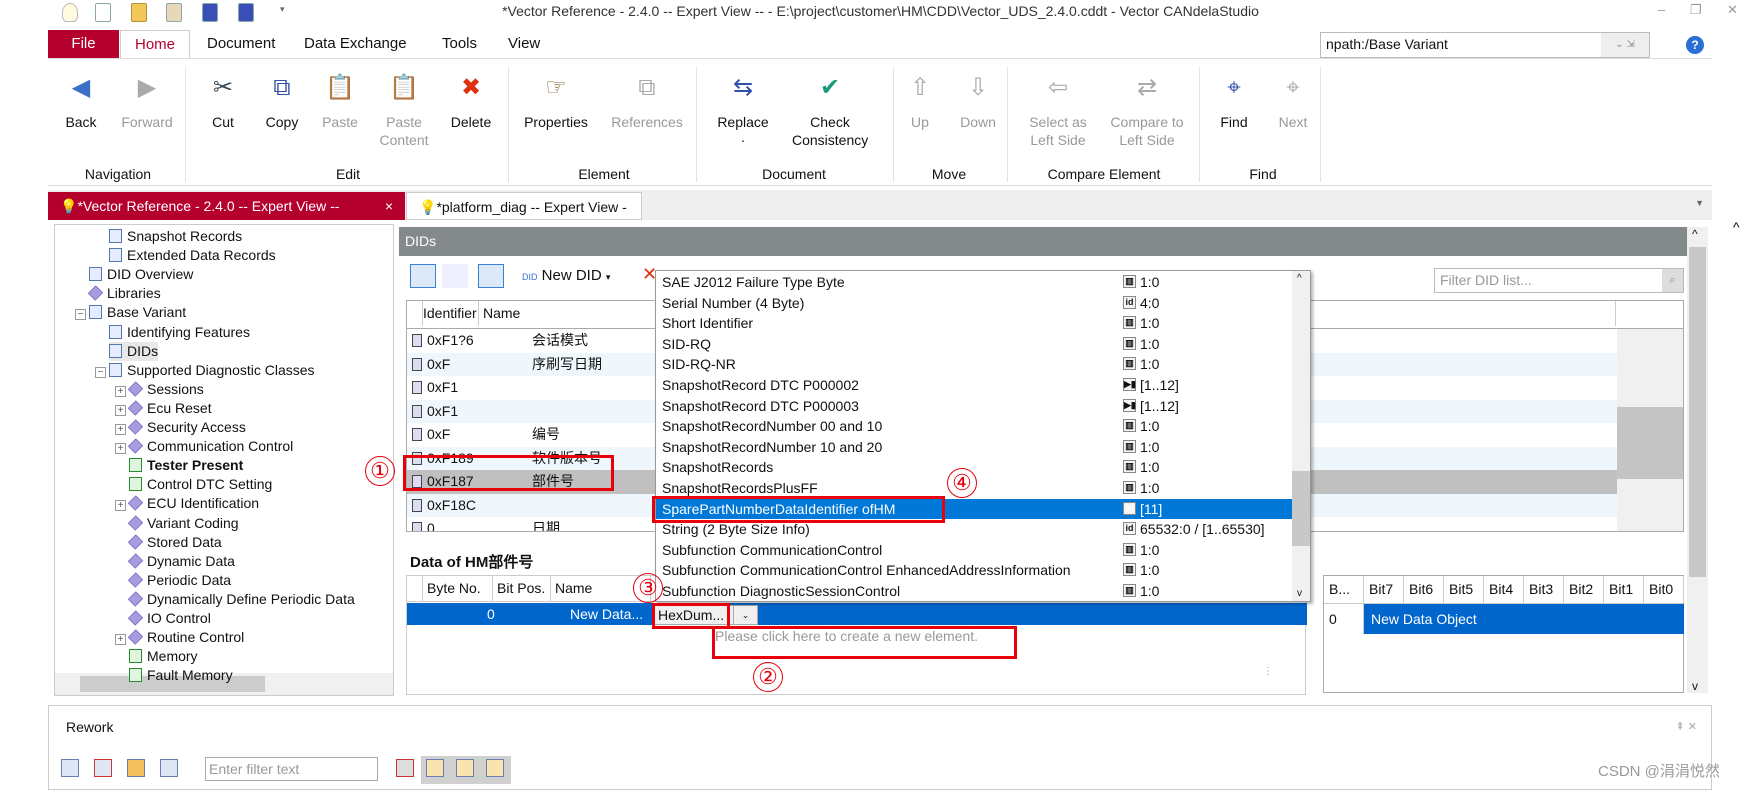  What do you see at coordinates (743, 111) in the screenshot?
I see `replace-button: ⇆ Replace ·` at bounding box center [743, 111].